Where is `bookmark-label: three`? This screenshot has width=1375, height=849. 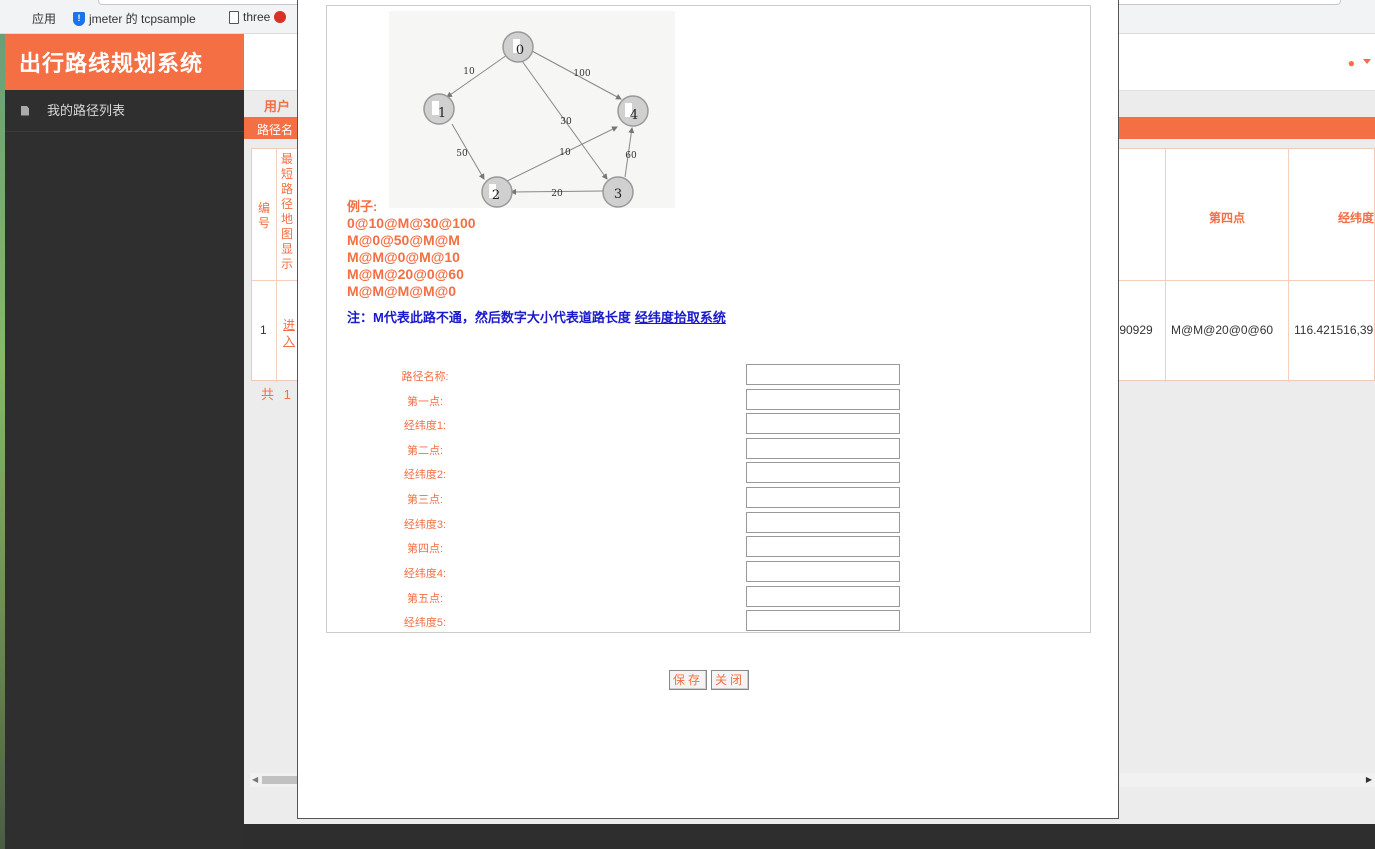 bookmark-label: three is located at coordinates (257, 17).